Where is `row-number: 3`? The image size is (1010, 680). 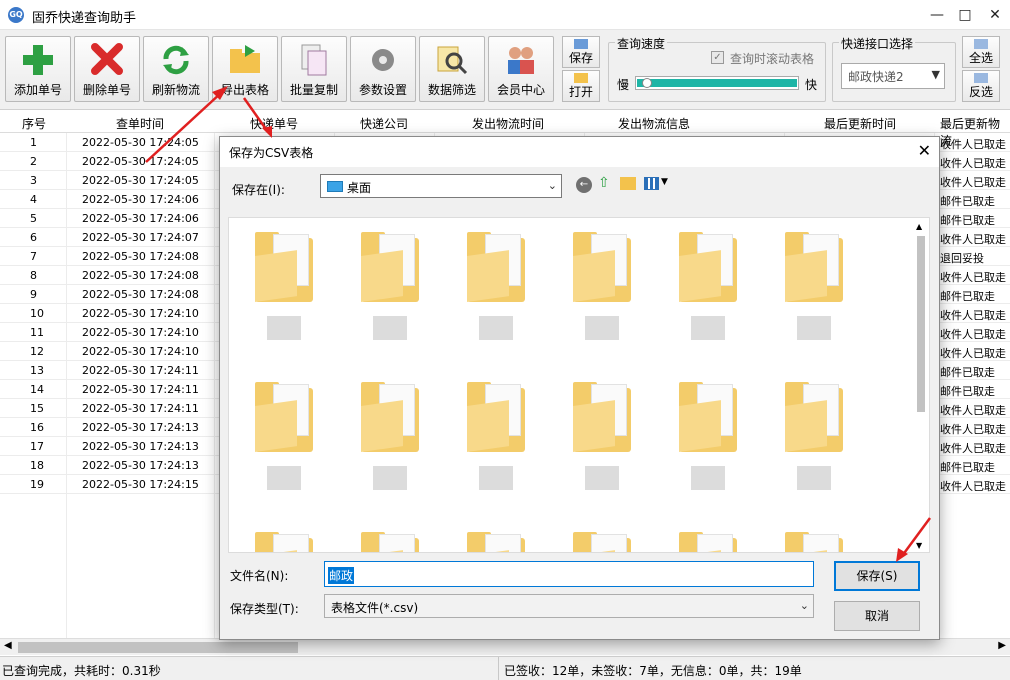 row-number: 3 is located at coordinates (33, 180).